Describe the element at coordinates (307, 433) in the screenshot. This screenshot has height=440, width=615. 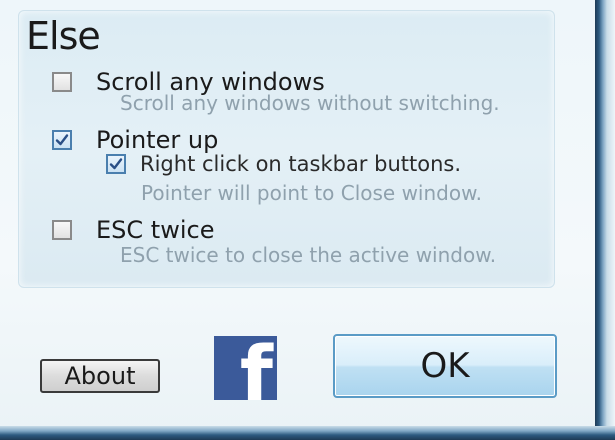
I see `window-frame-bottom` at that location.